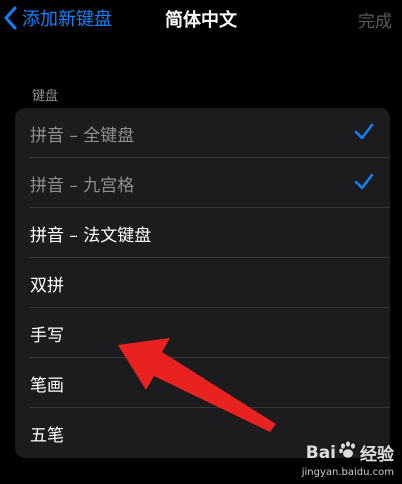 The height and width of the screenshot is (484, 402). I want to click on keyboard-row-label: 拼音 – 九宫格, so click(82, 185).